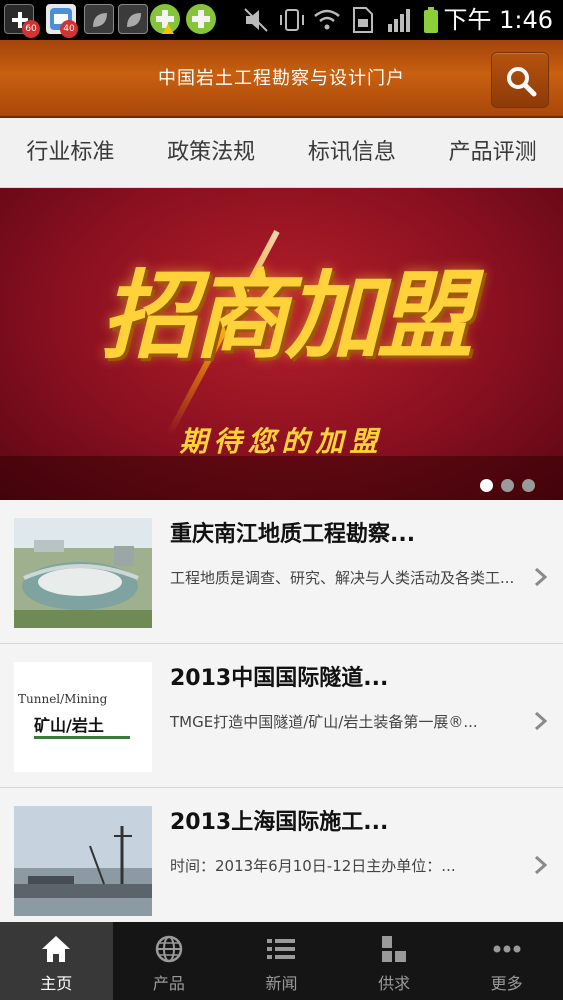 Image resolution: width=563 pixels, height=1000 pixels. I want to click on security-warning-icon, so click(165, 19).